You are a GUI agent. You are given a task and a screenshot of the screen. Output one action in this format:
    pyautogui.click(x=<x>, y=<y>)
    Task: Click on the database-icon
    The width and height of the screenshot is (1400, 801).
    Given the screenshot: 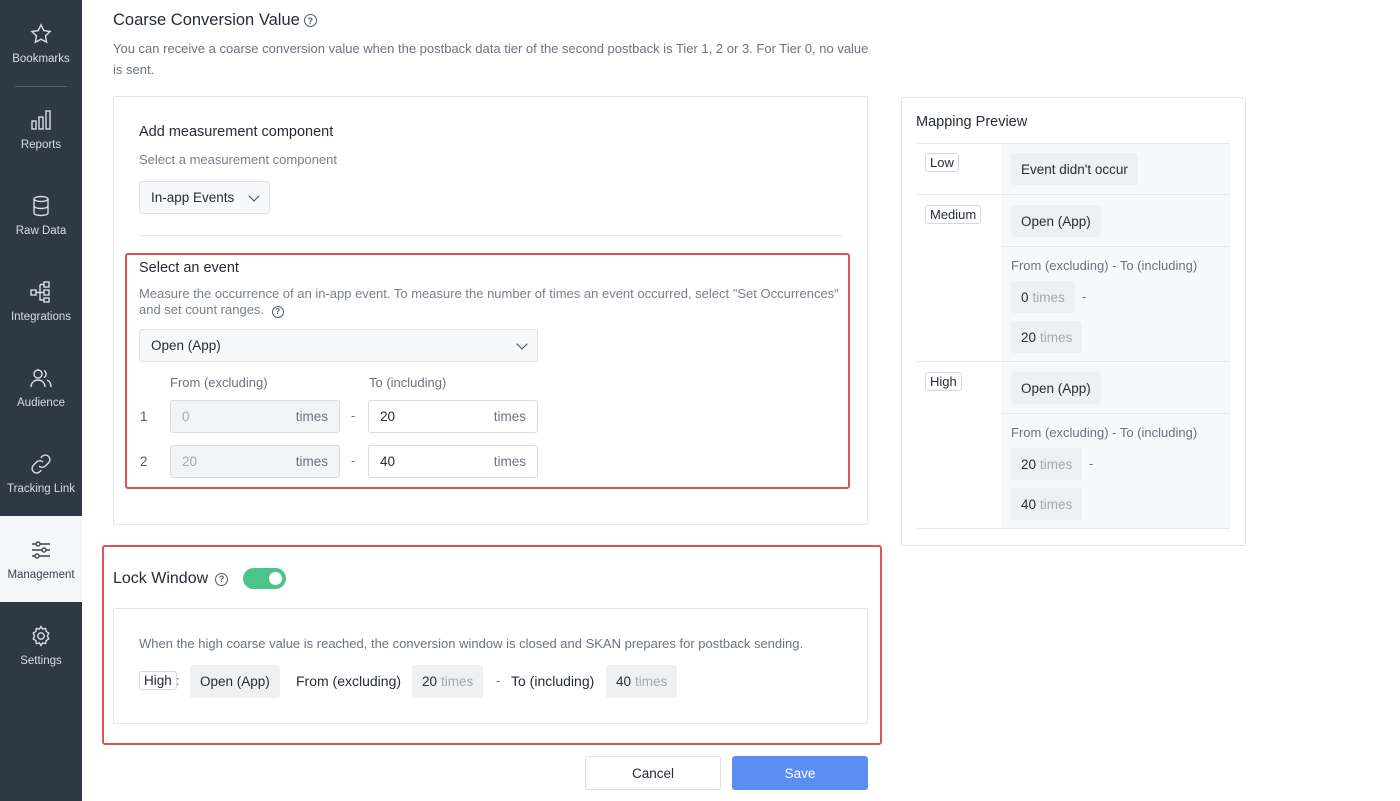 What is the action you would take?
    pyautogui.click(x=41, y=205)
    